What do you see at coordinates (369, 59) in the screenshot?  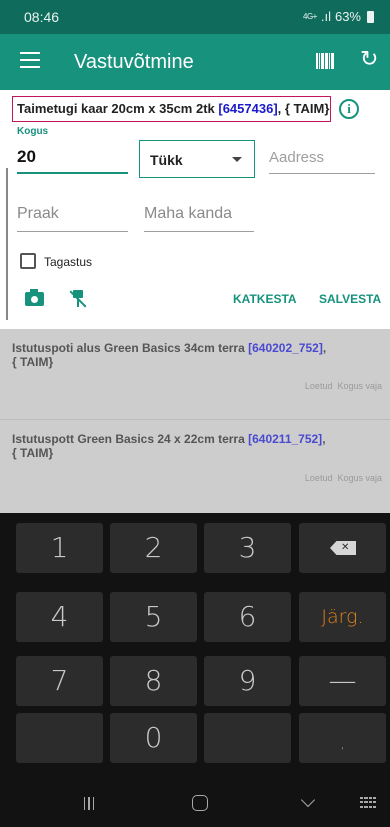 I see `refresh-icon: ↻` at bounding box center [369, 59].